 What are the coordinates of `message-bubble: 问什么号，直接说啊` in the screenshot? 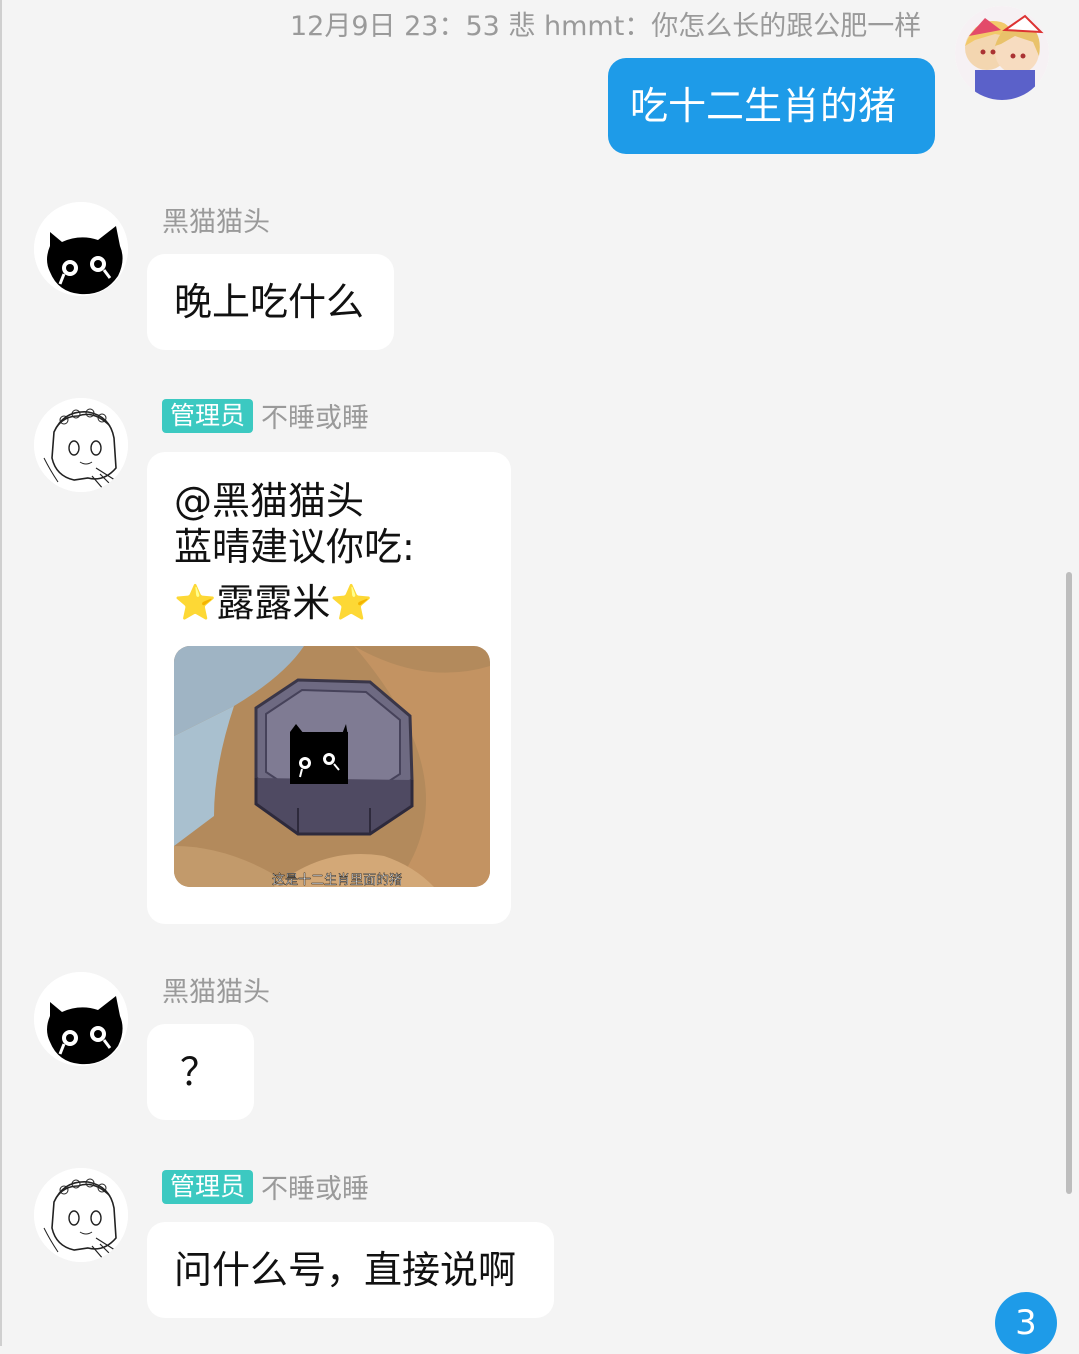 It's located at (350, 1270).